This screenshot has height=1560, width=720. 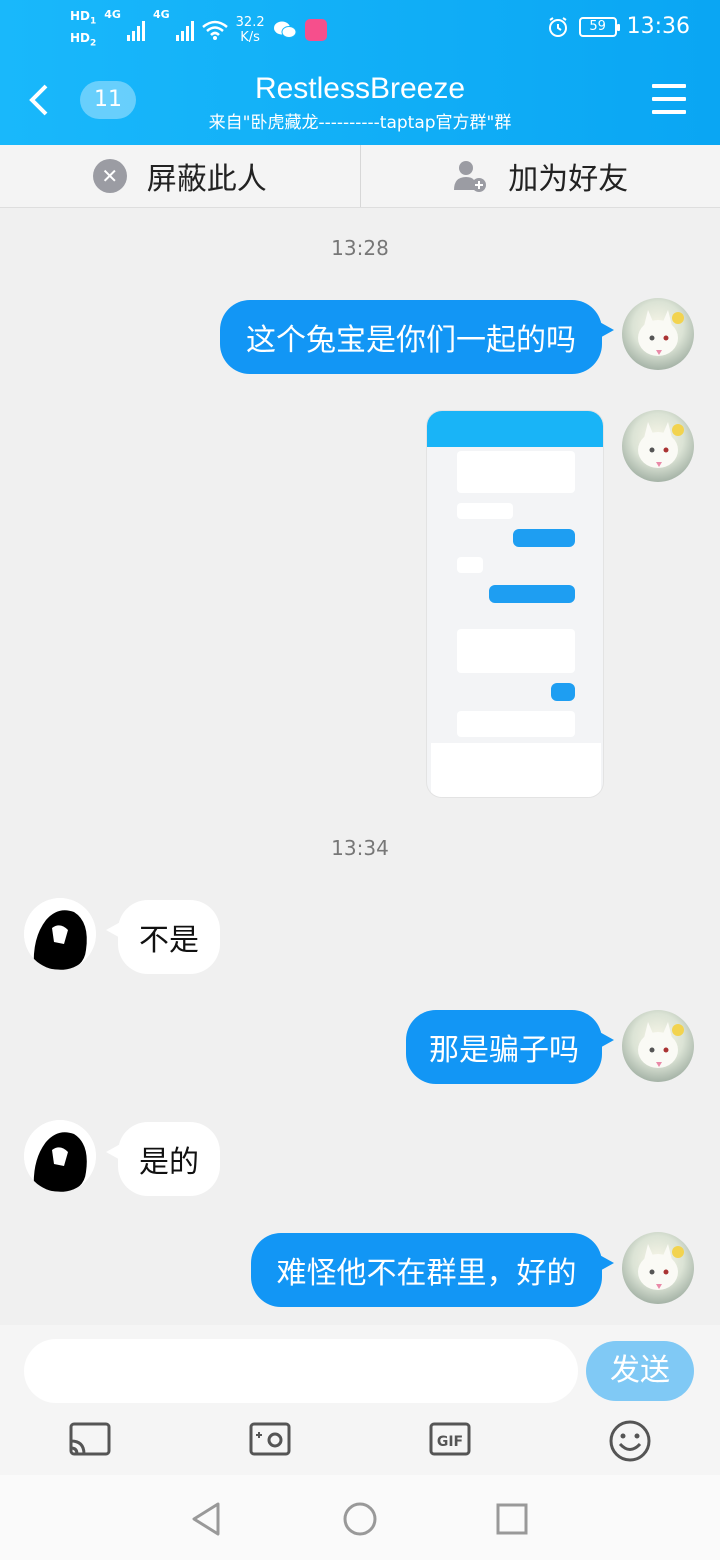 What do you see at coordinates (206, 1519) in the screenshot?
I see `nav-back-icon` at bounding box center [206, 1519].